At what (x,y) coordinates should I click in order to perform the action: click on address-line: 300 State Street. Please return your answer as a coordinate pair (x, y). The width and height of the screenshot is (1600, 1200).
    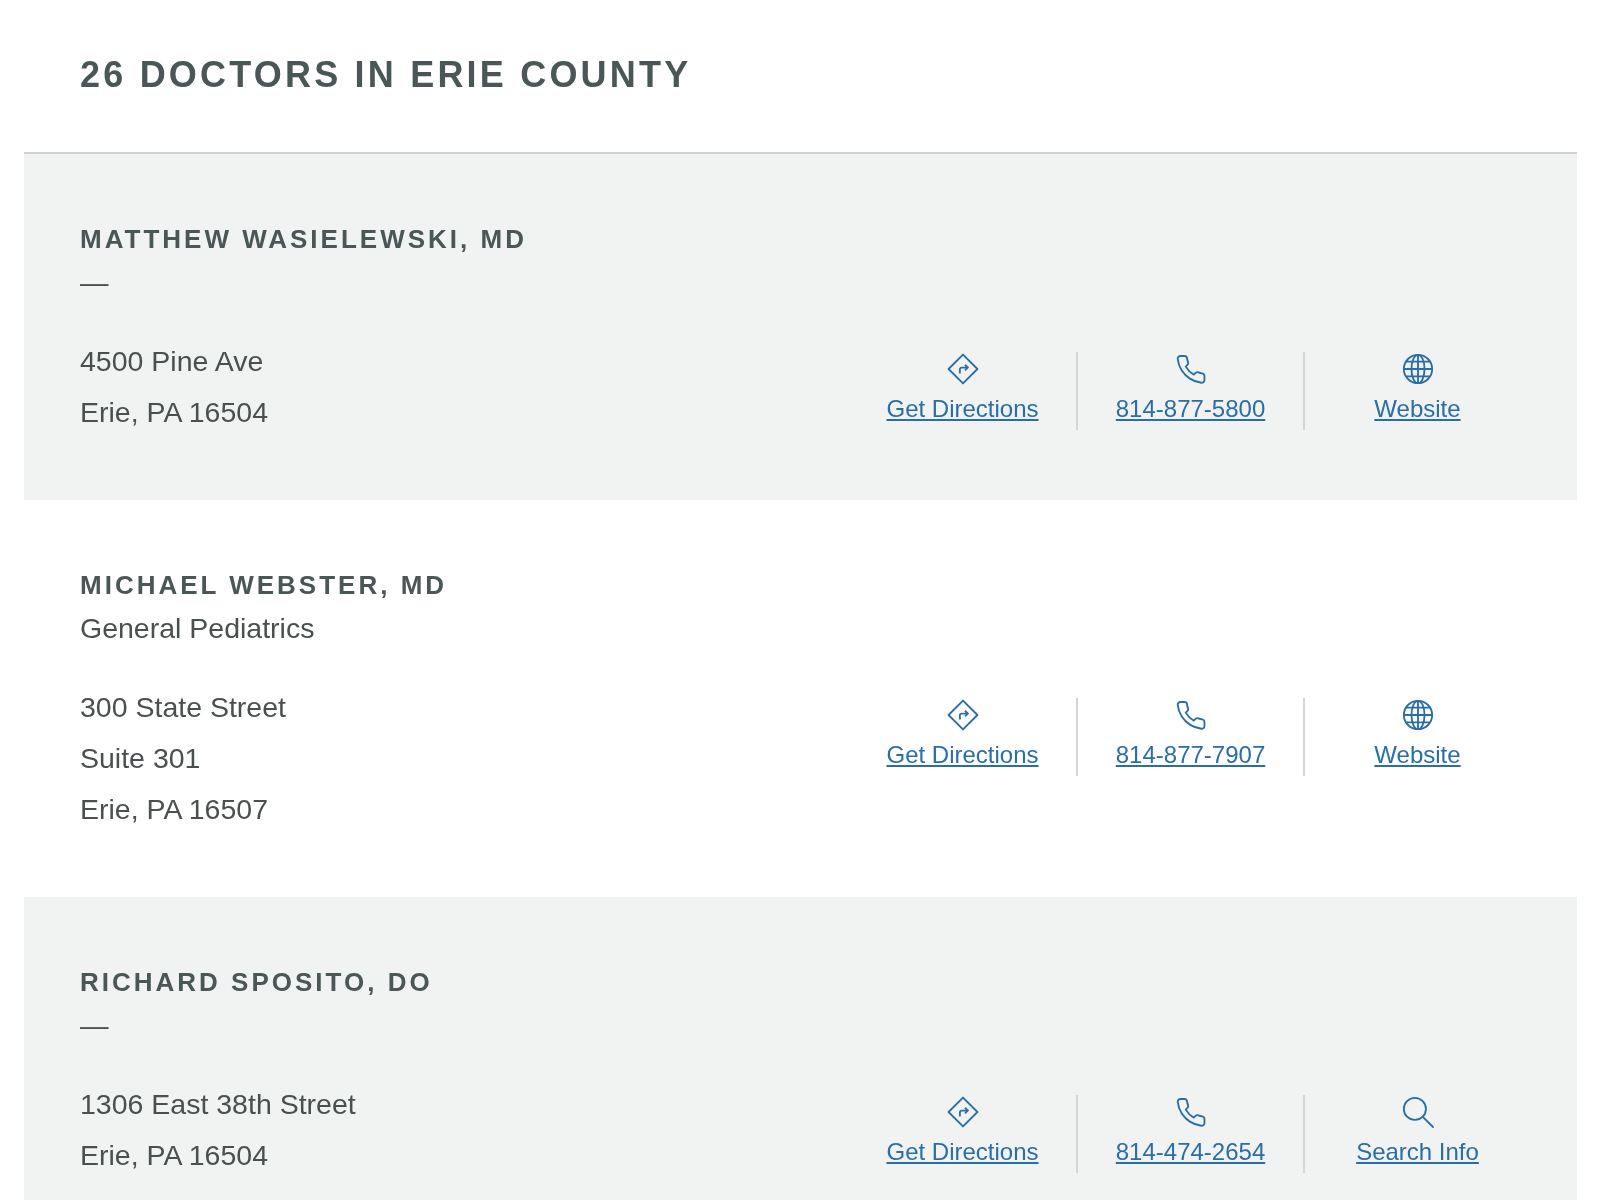
    Looking at the image, I should click on (183, 707).